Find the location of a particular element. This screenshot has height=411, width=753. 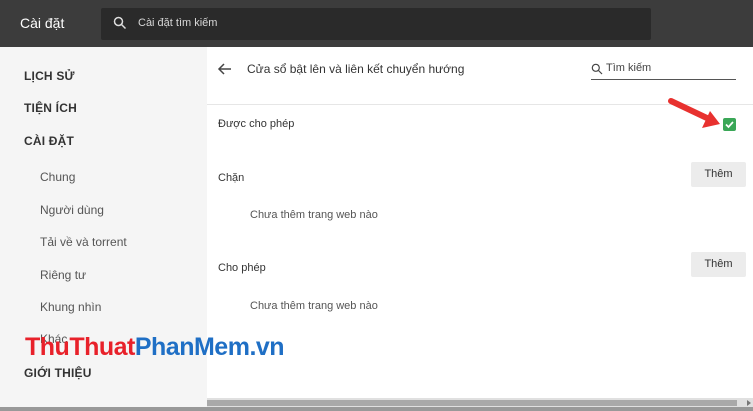

sidebar-item-extensions: TIỆN ÍCH is located at coordinates (50, 108).